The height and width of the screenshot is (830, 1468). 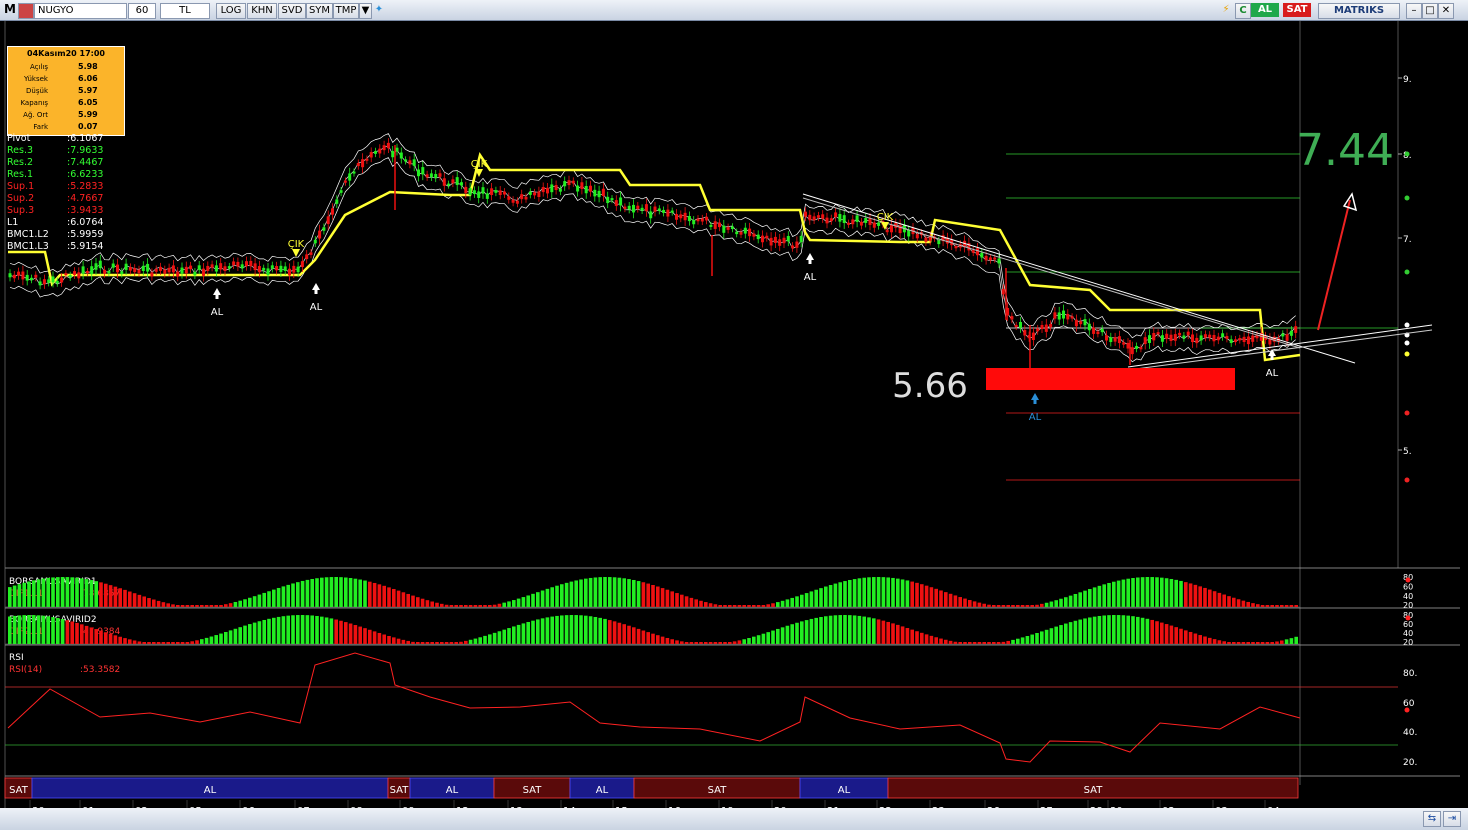 I want to click on currency-select: TL, so click(x=185, y=11).